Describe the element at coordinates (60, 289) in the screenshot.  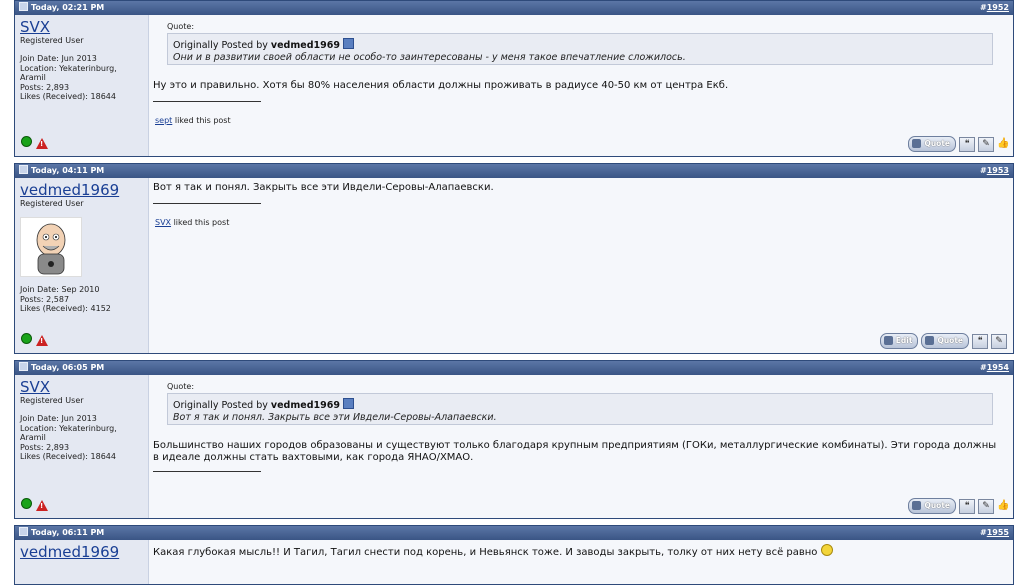
I see `join-date: Join Date: Sep 2010` at that location.